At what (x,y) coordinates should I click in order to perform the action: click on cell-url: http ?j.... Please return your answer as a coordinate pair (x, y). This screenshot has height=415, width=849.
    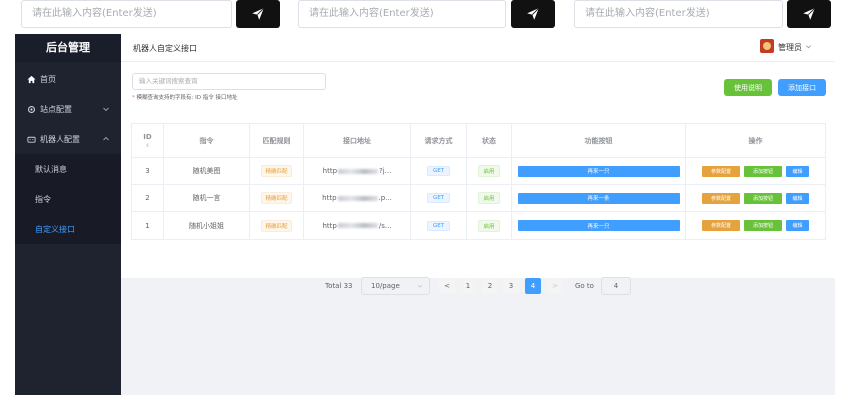
    Looking at the image, I should click on (357, 171).